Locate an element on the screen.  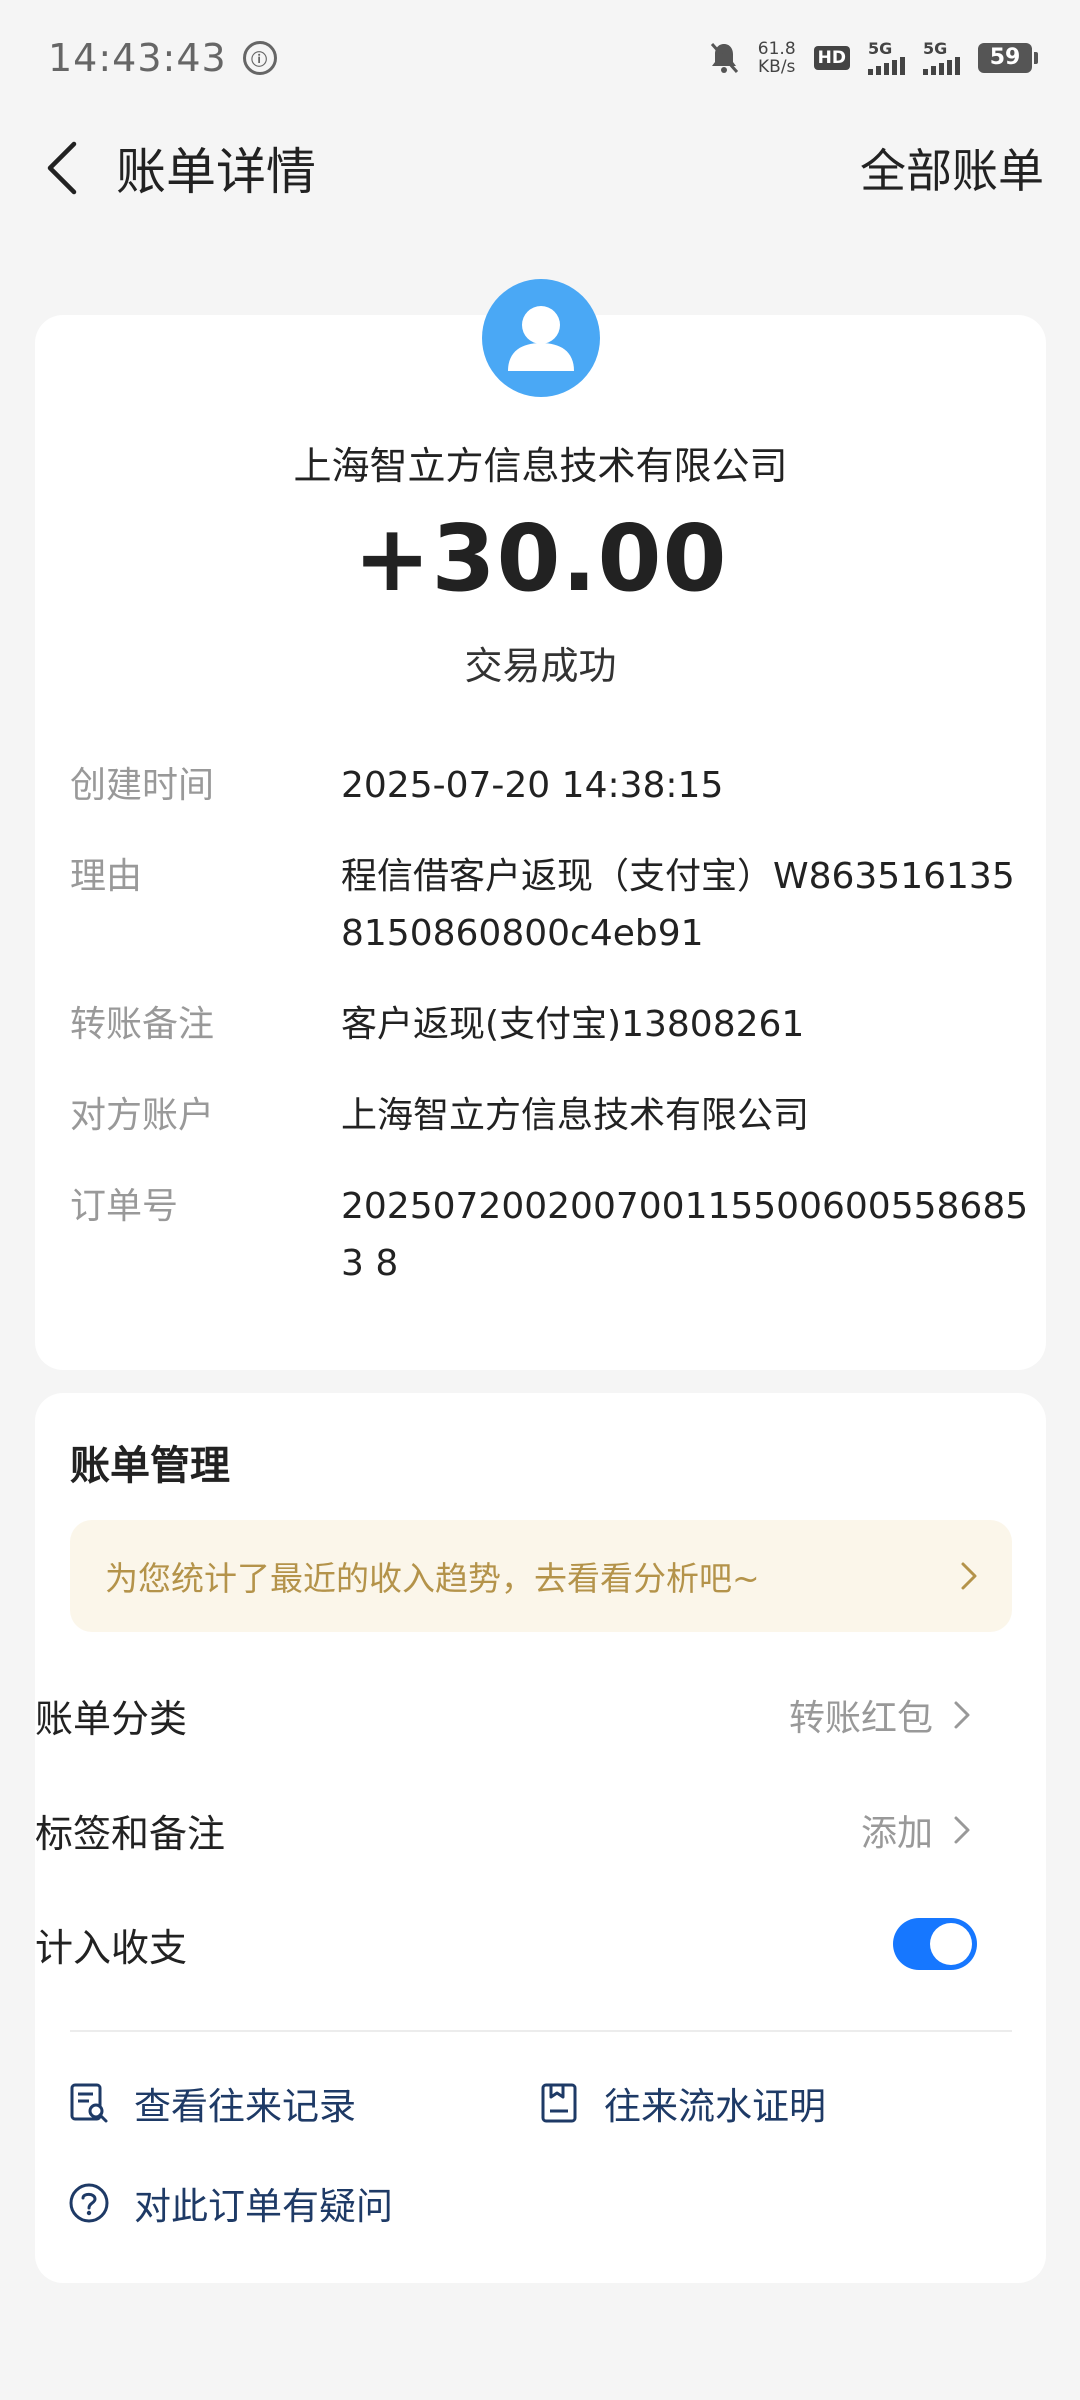
view-records-label: 查看往来记录 is located at coordinates (245, 2106).